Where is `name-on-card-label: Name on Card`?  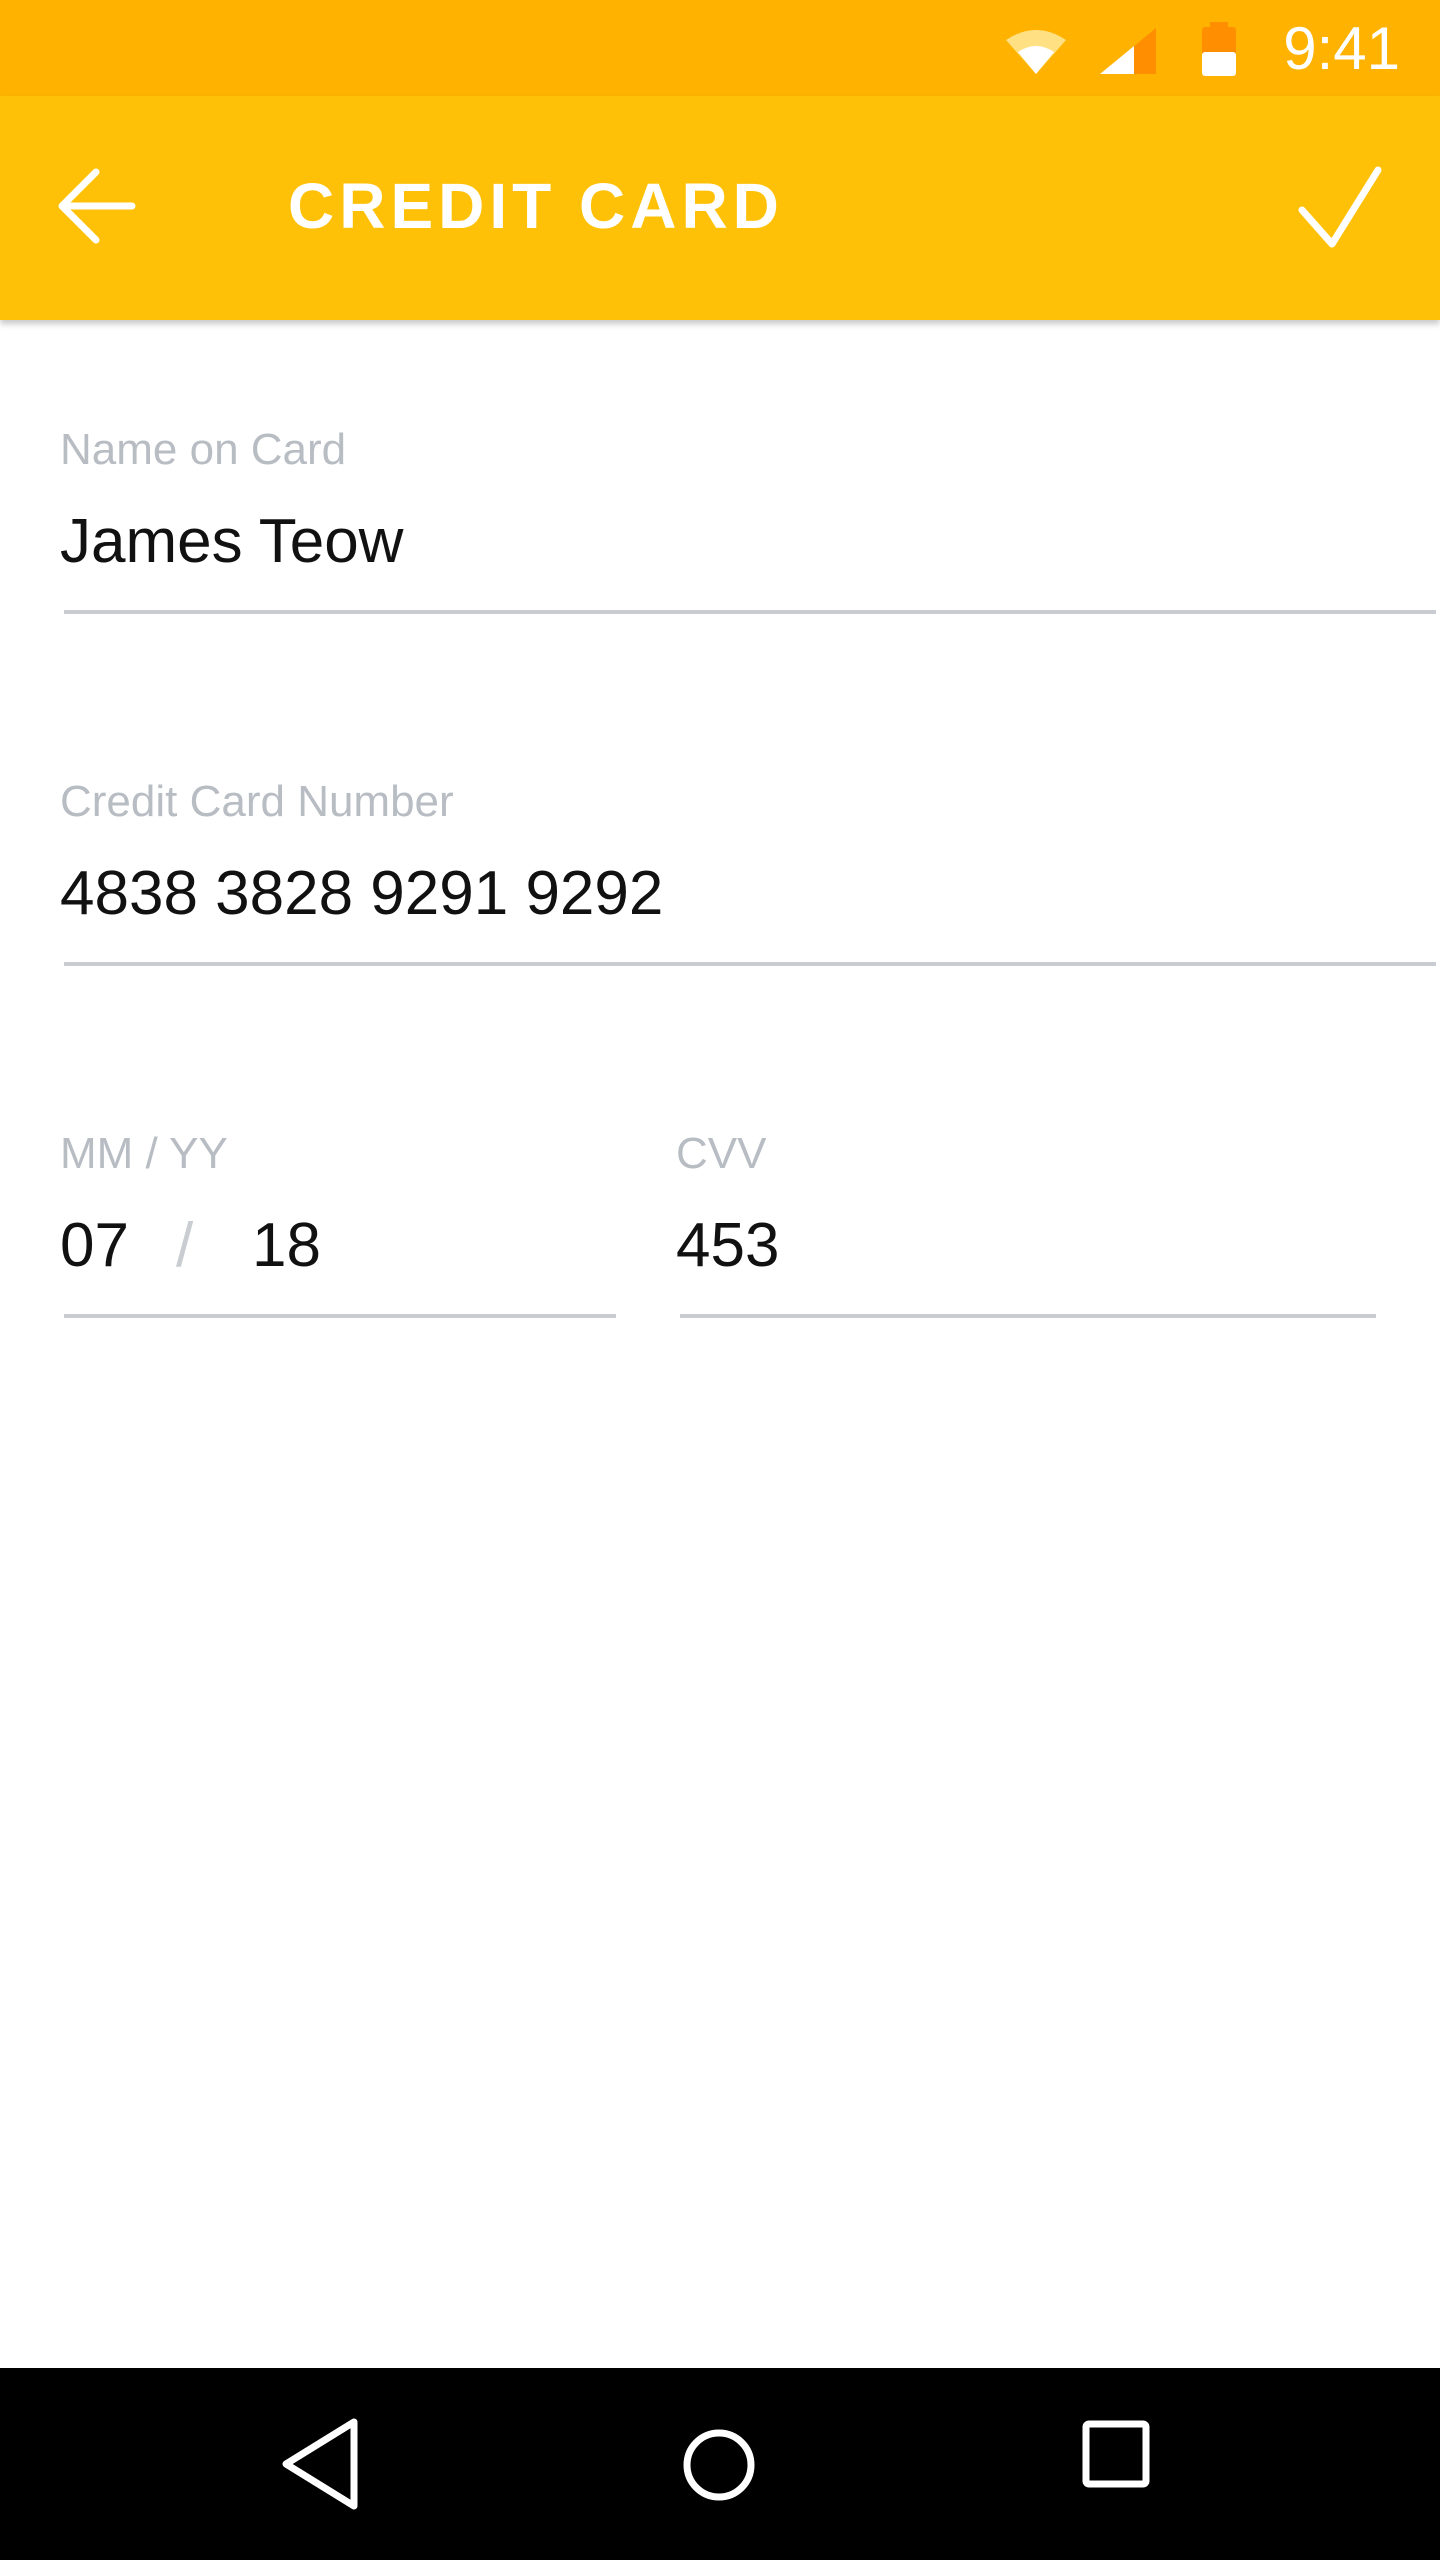 name-on-card-label: Name on Card is located at coordinates (203, 449).